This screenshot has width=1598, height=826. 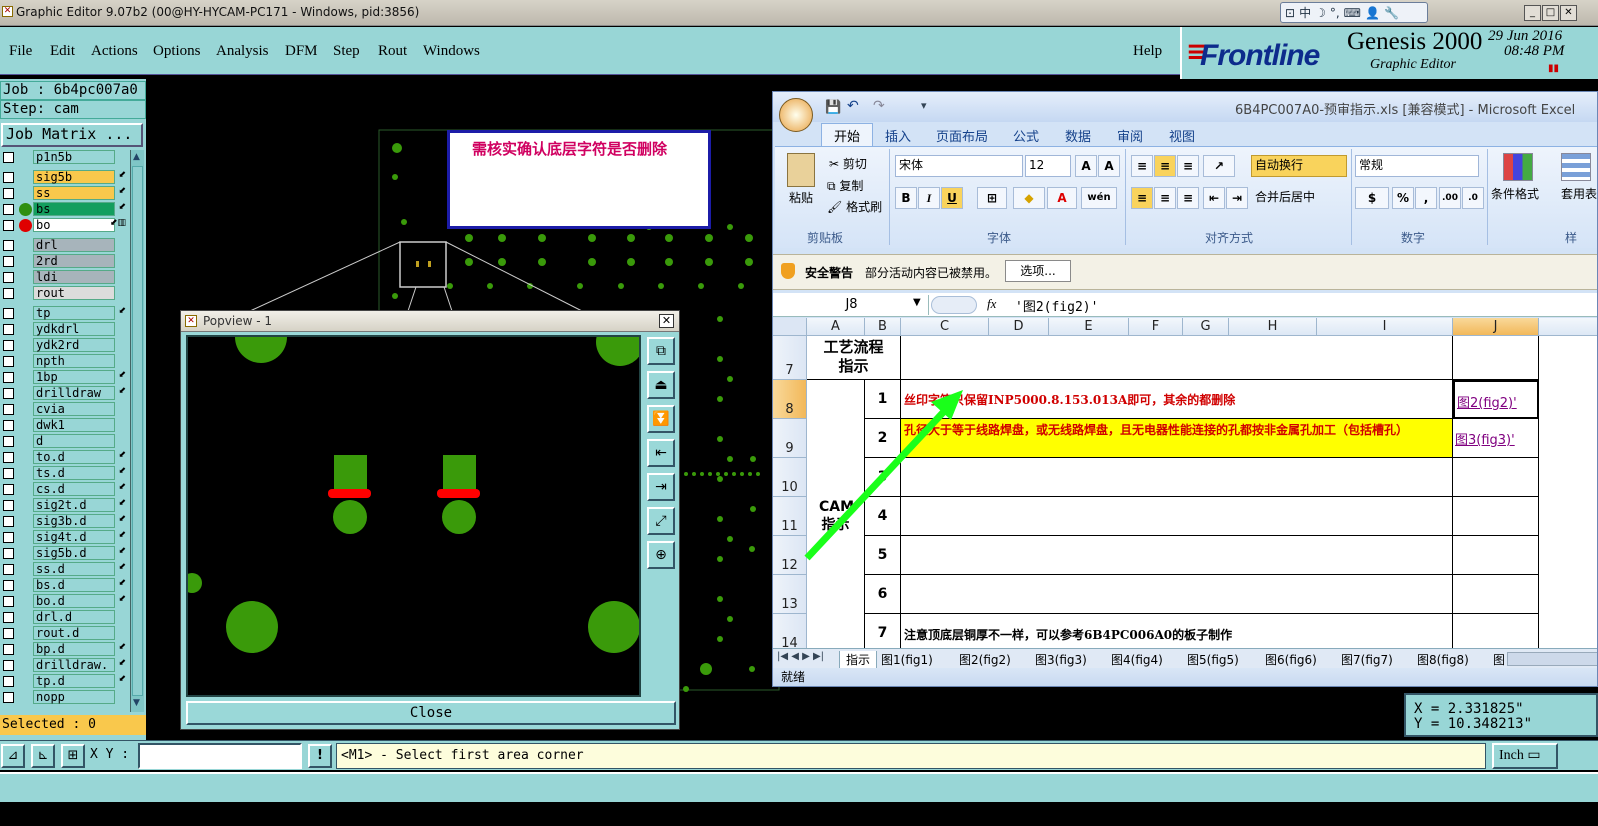 What do you see at coordinates (801, 170) in the screenshot?
I see `paste-icon` at bounding box center [801, 170].